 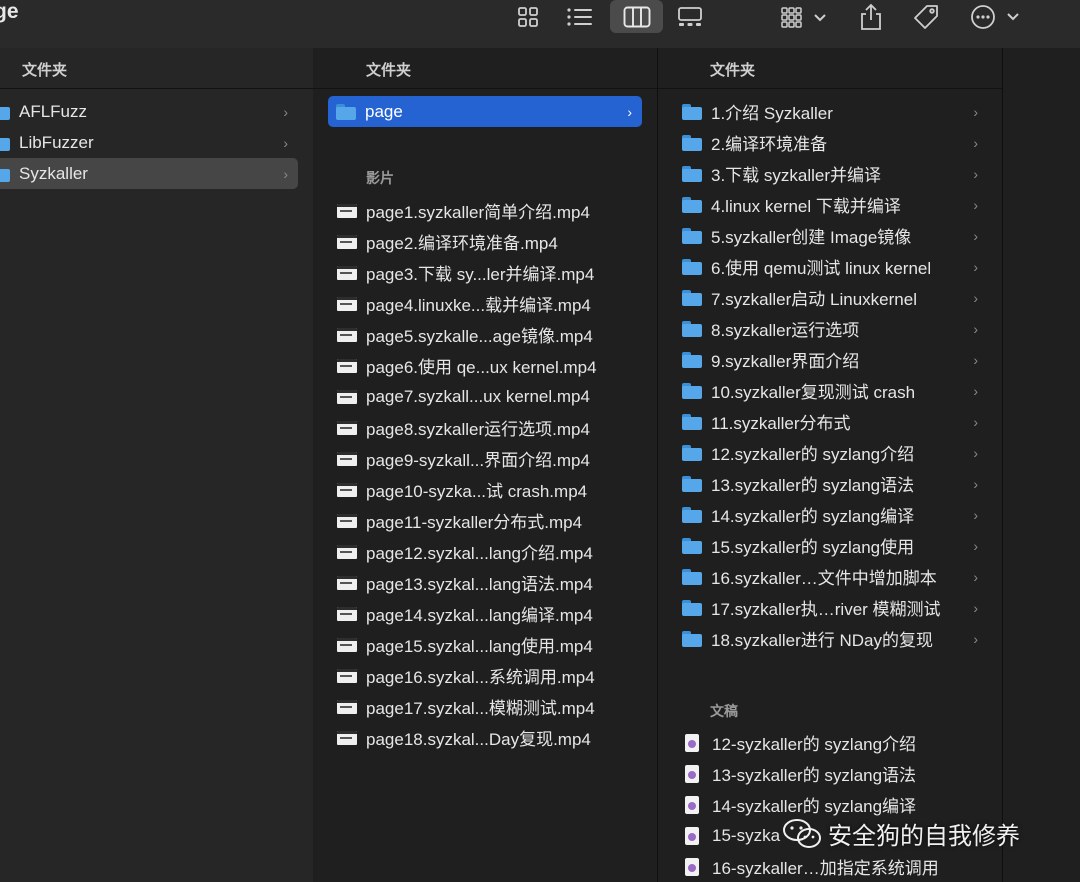 I want to click on file-label: 14-syzkaller的 syzlang编译, so click(x=814, y=806).